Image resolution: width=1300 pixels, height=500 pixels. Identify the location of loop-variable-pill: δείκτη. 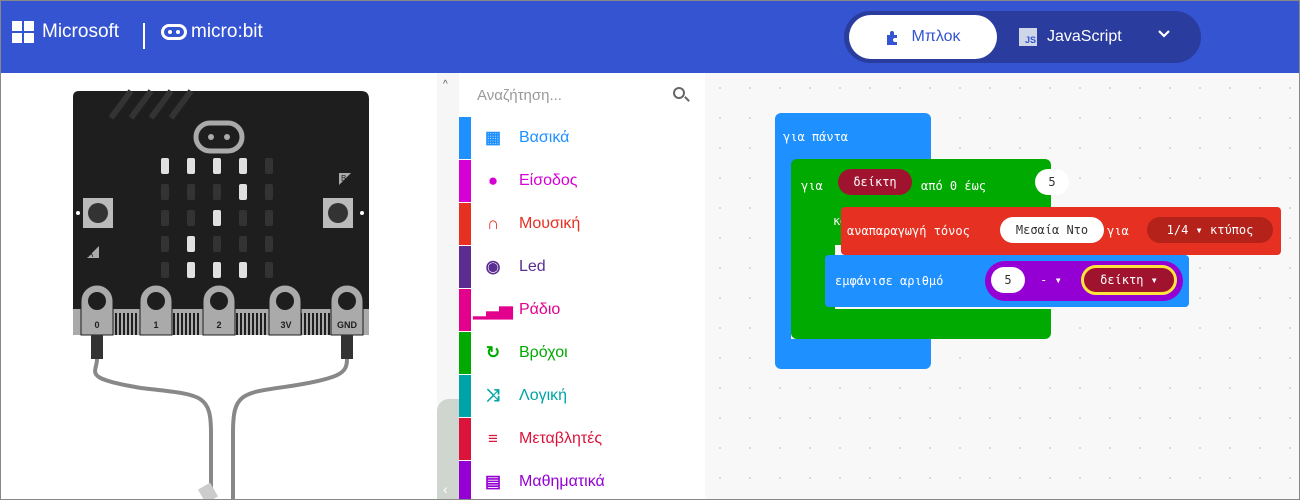
(875, 182).